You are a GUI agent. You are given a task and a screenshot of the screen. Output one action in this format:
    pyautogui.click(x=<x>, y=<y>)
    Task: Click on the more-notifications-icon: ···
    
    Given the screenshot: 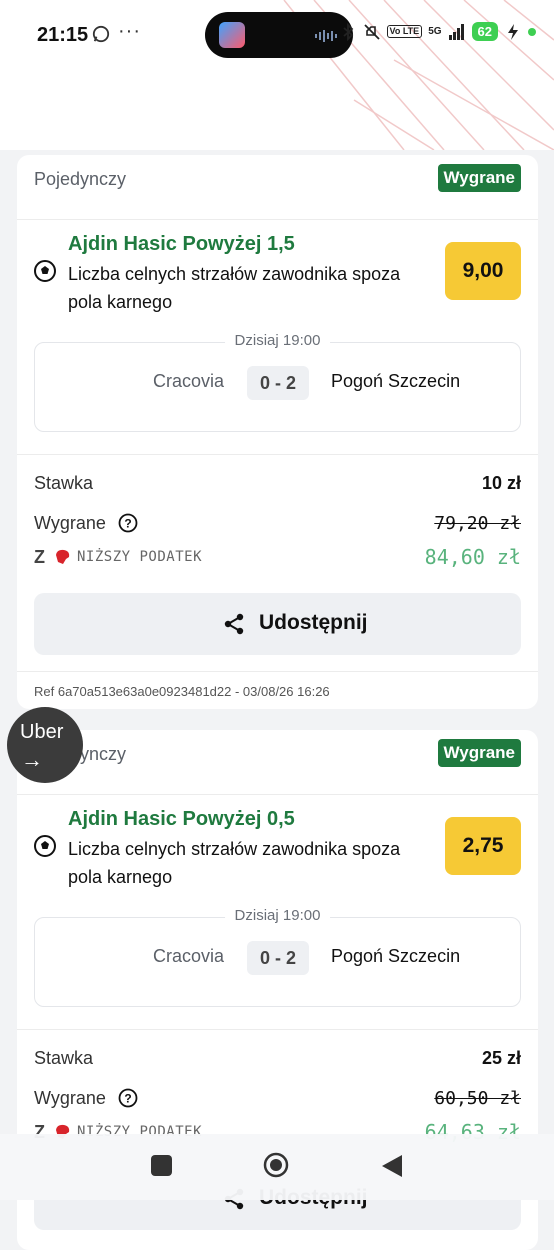 What is the action you would take?
    pyautogui.click(x=129, y=31)
    